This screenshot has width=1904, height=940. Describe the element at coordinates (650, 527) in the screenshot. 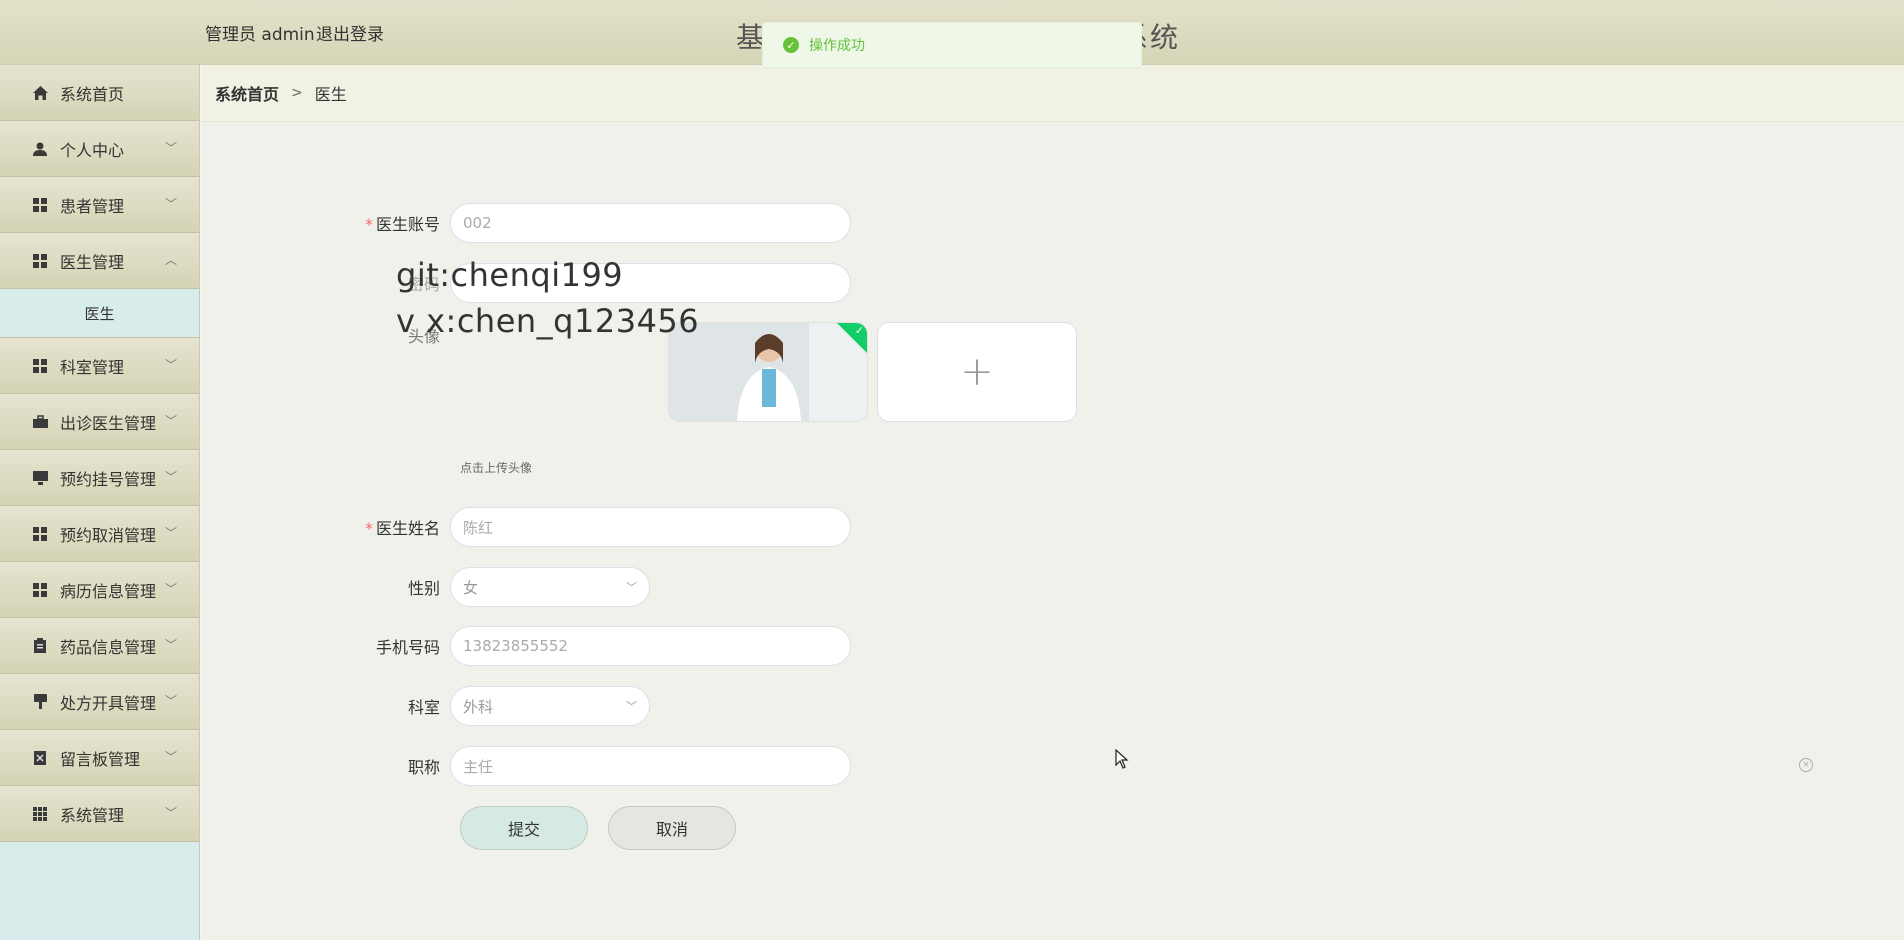

I see `name-input: 陈红` at that location.